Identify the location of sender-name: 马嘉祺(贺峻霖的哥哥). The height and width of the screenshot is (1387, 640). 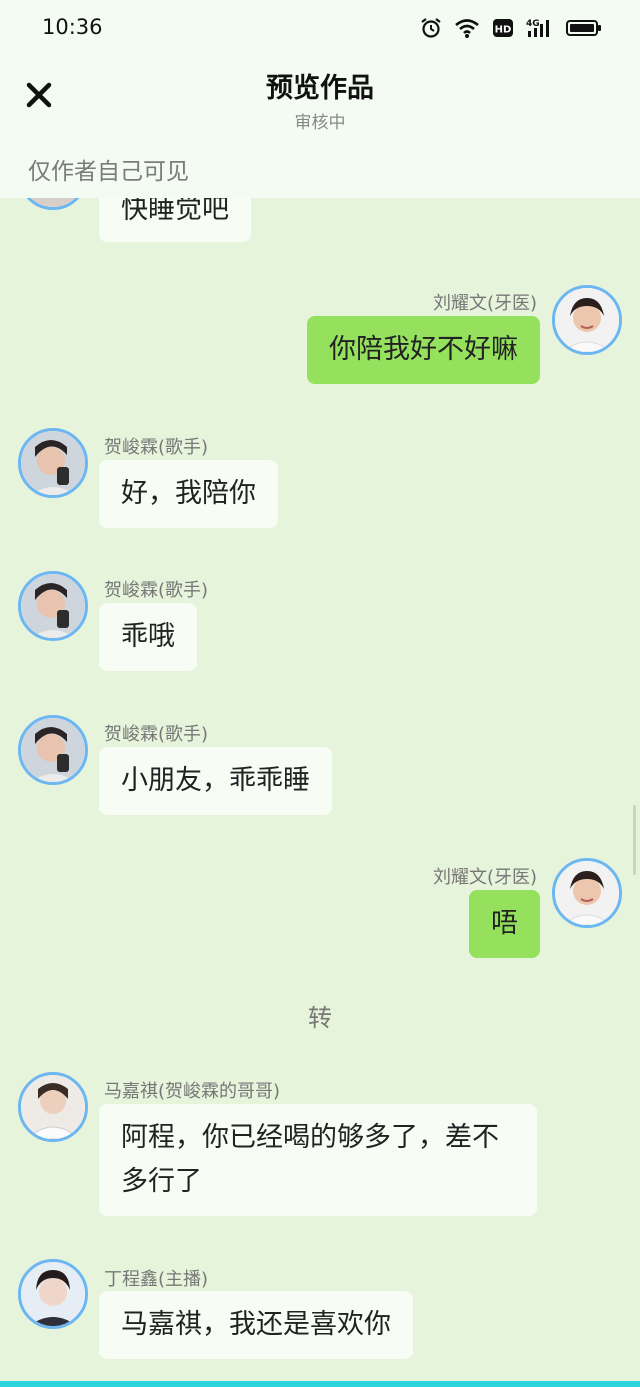
(192, 1091).